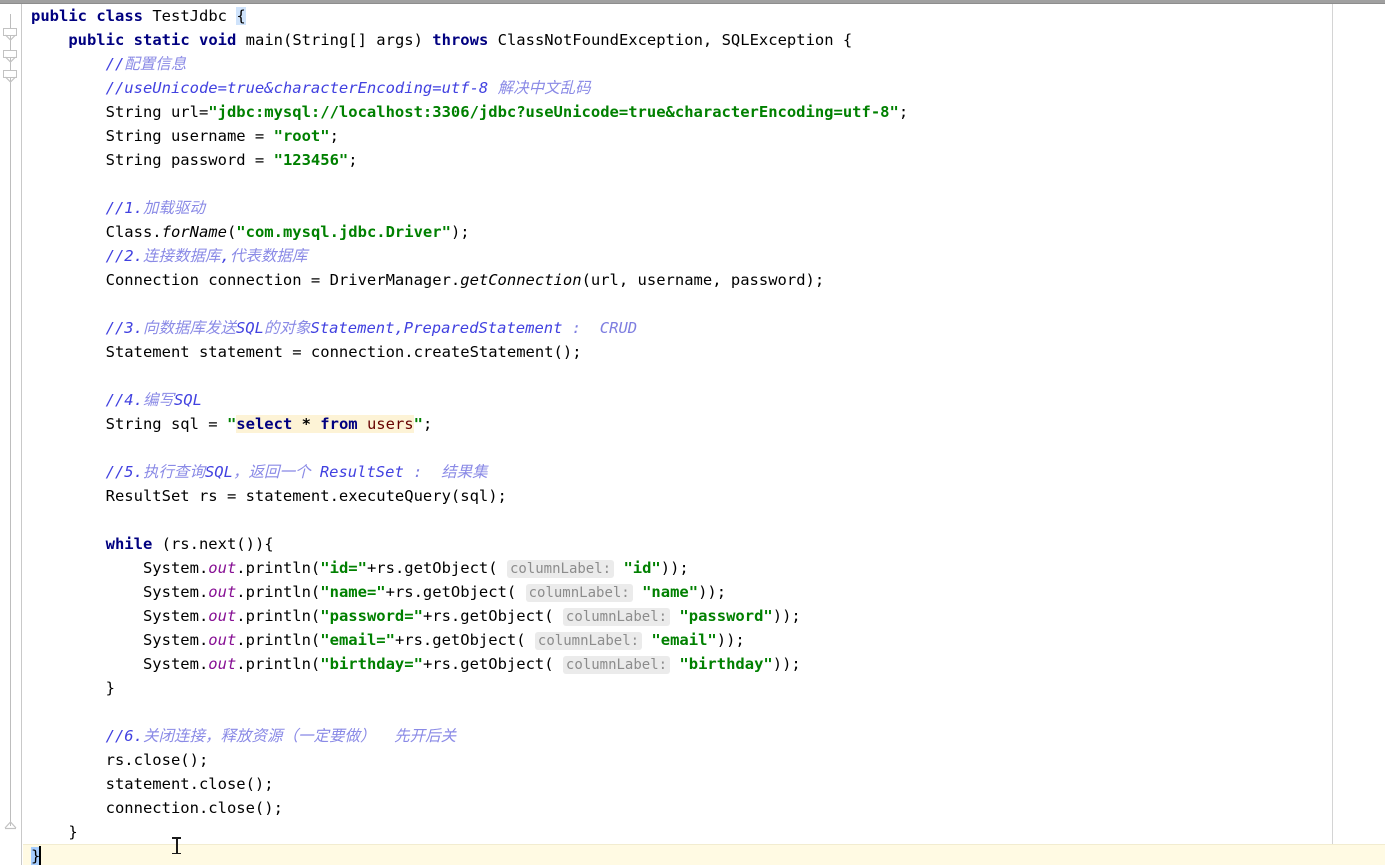  I want to click on code-line: rs.close();, so click(157, 760).